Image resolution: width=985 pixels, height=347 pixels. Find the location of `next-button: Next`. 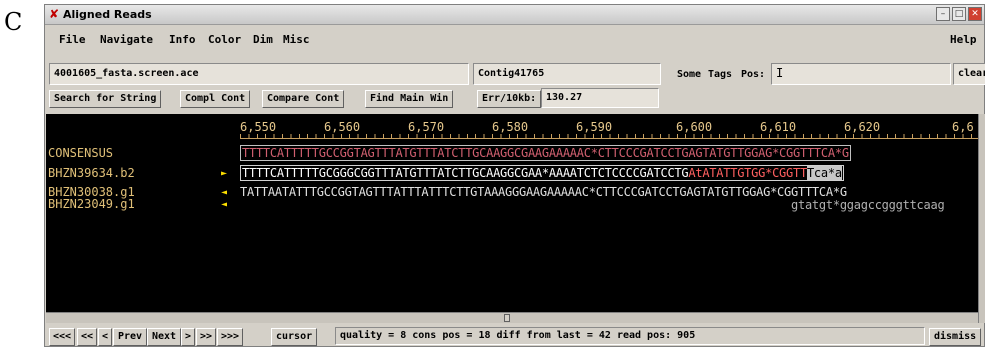

next-button: Next is located at coordinates (164, 337).